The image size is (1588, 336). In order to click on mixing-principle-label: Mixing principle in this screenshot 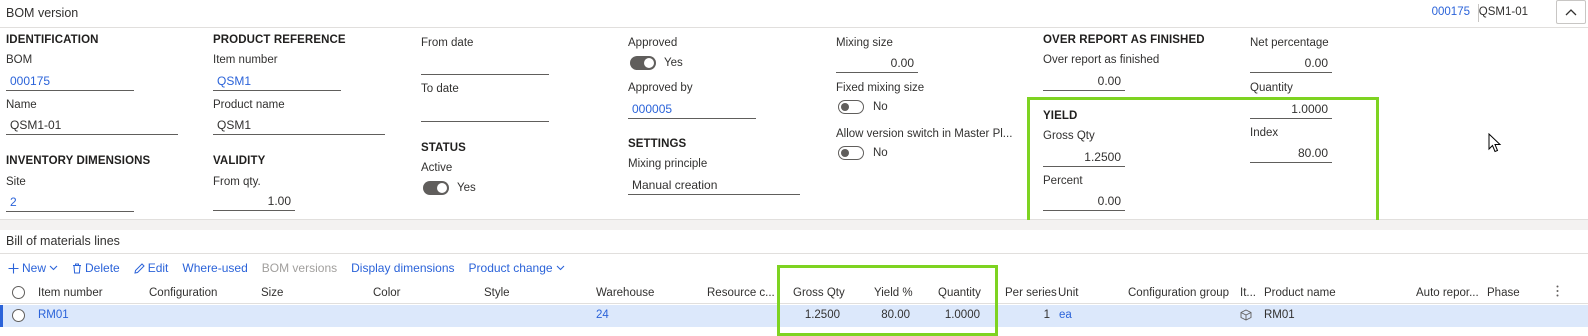, I will do `click(668, 164)`.